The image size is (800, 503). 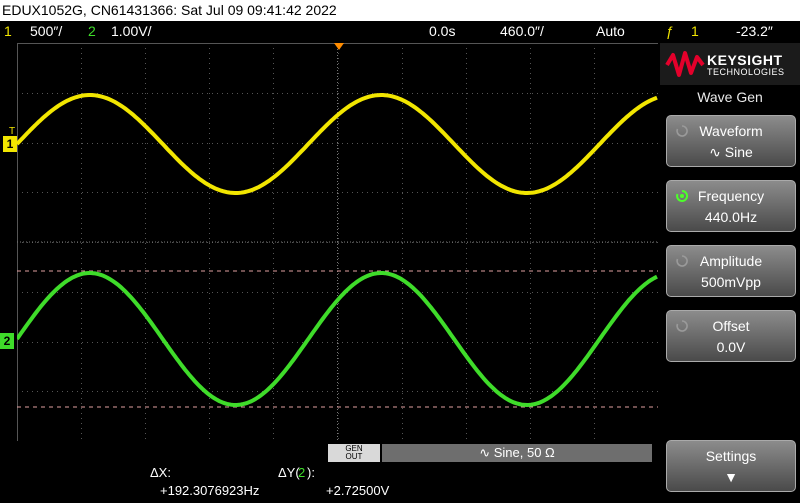 What do you see at coordinates (311, 472) in the screenshot?
I see `delta-y-close: ):` at bounding box center [311, 472].